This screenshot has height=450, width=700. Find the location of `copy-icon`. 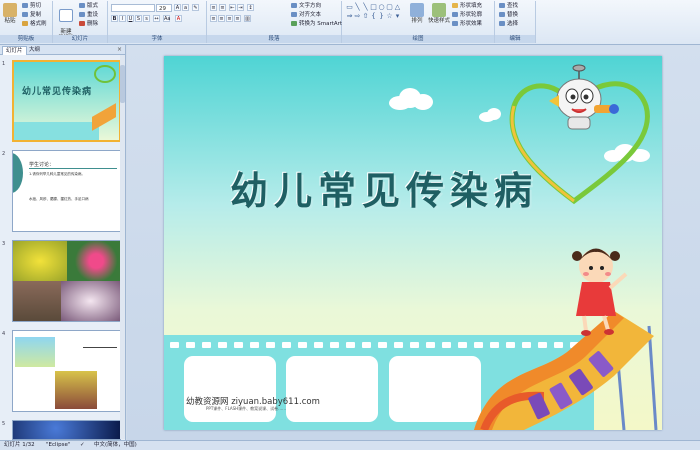

copy-icon is located at coordinates (25, 14).